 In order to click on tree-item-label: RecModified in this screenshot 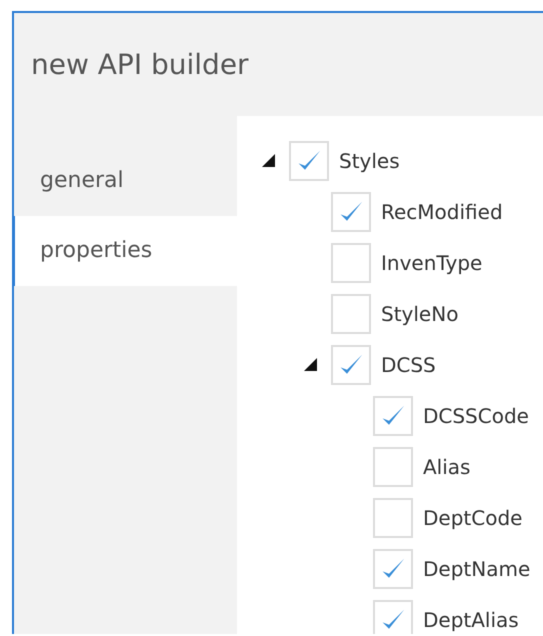, I will do `click(442, 212)`.